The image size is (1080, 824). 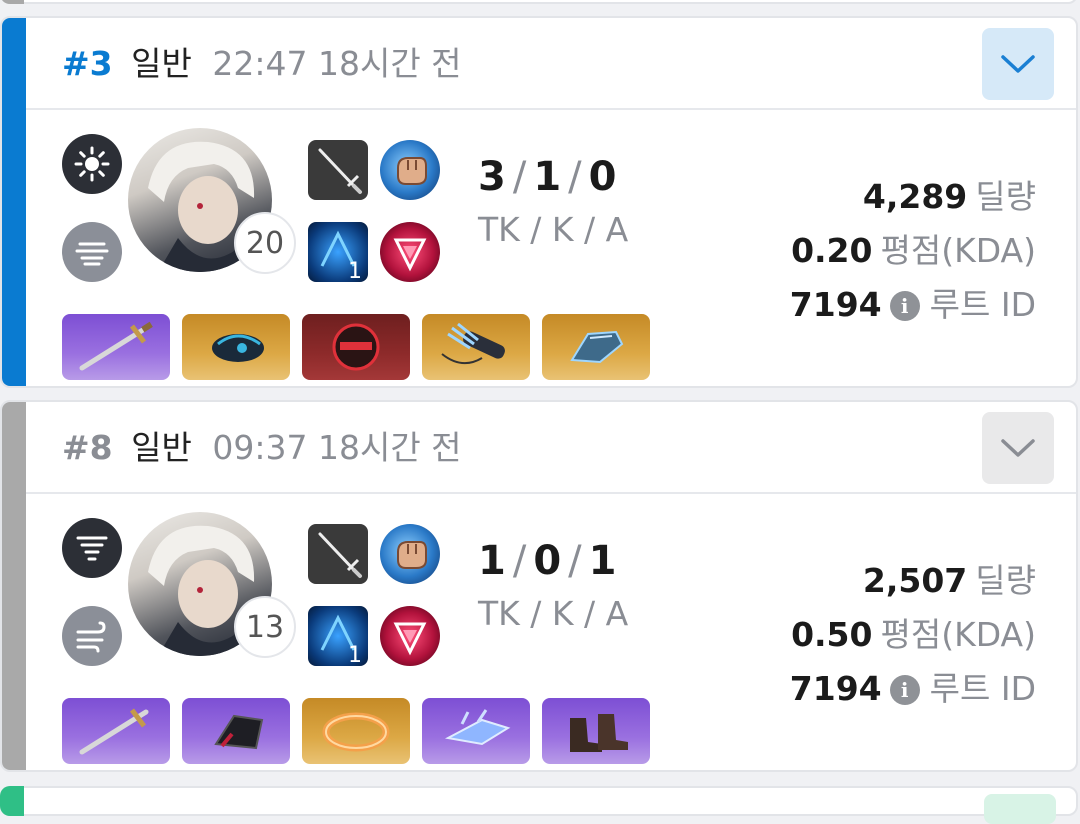 What do you see at coordinates (492, 177) in the screenshot?
I see `kda-tk: 3` at bounding box center [492, 177].